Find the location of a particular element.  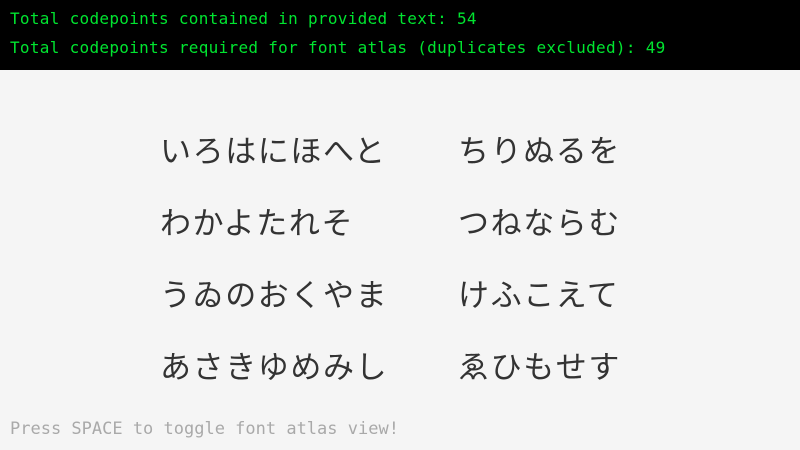

poem-line-3-second: けふこえて is located at coordinates (539, 295).